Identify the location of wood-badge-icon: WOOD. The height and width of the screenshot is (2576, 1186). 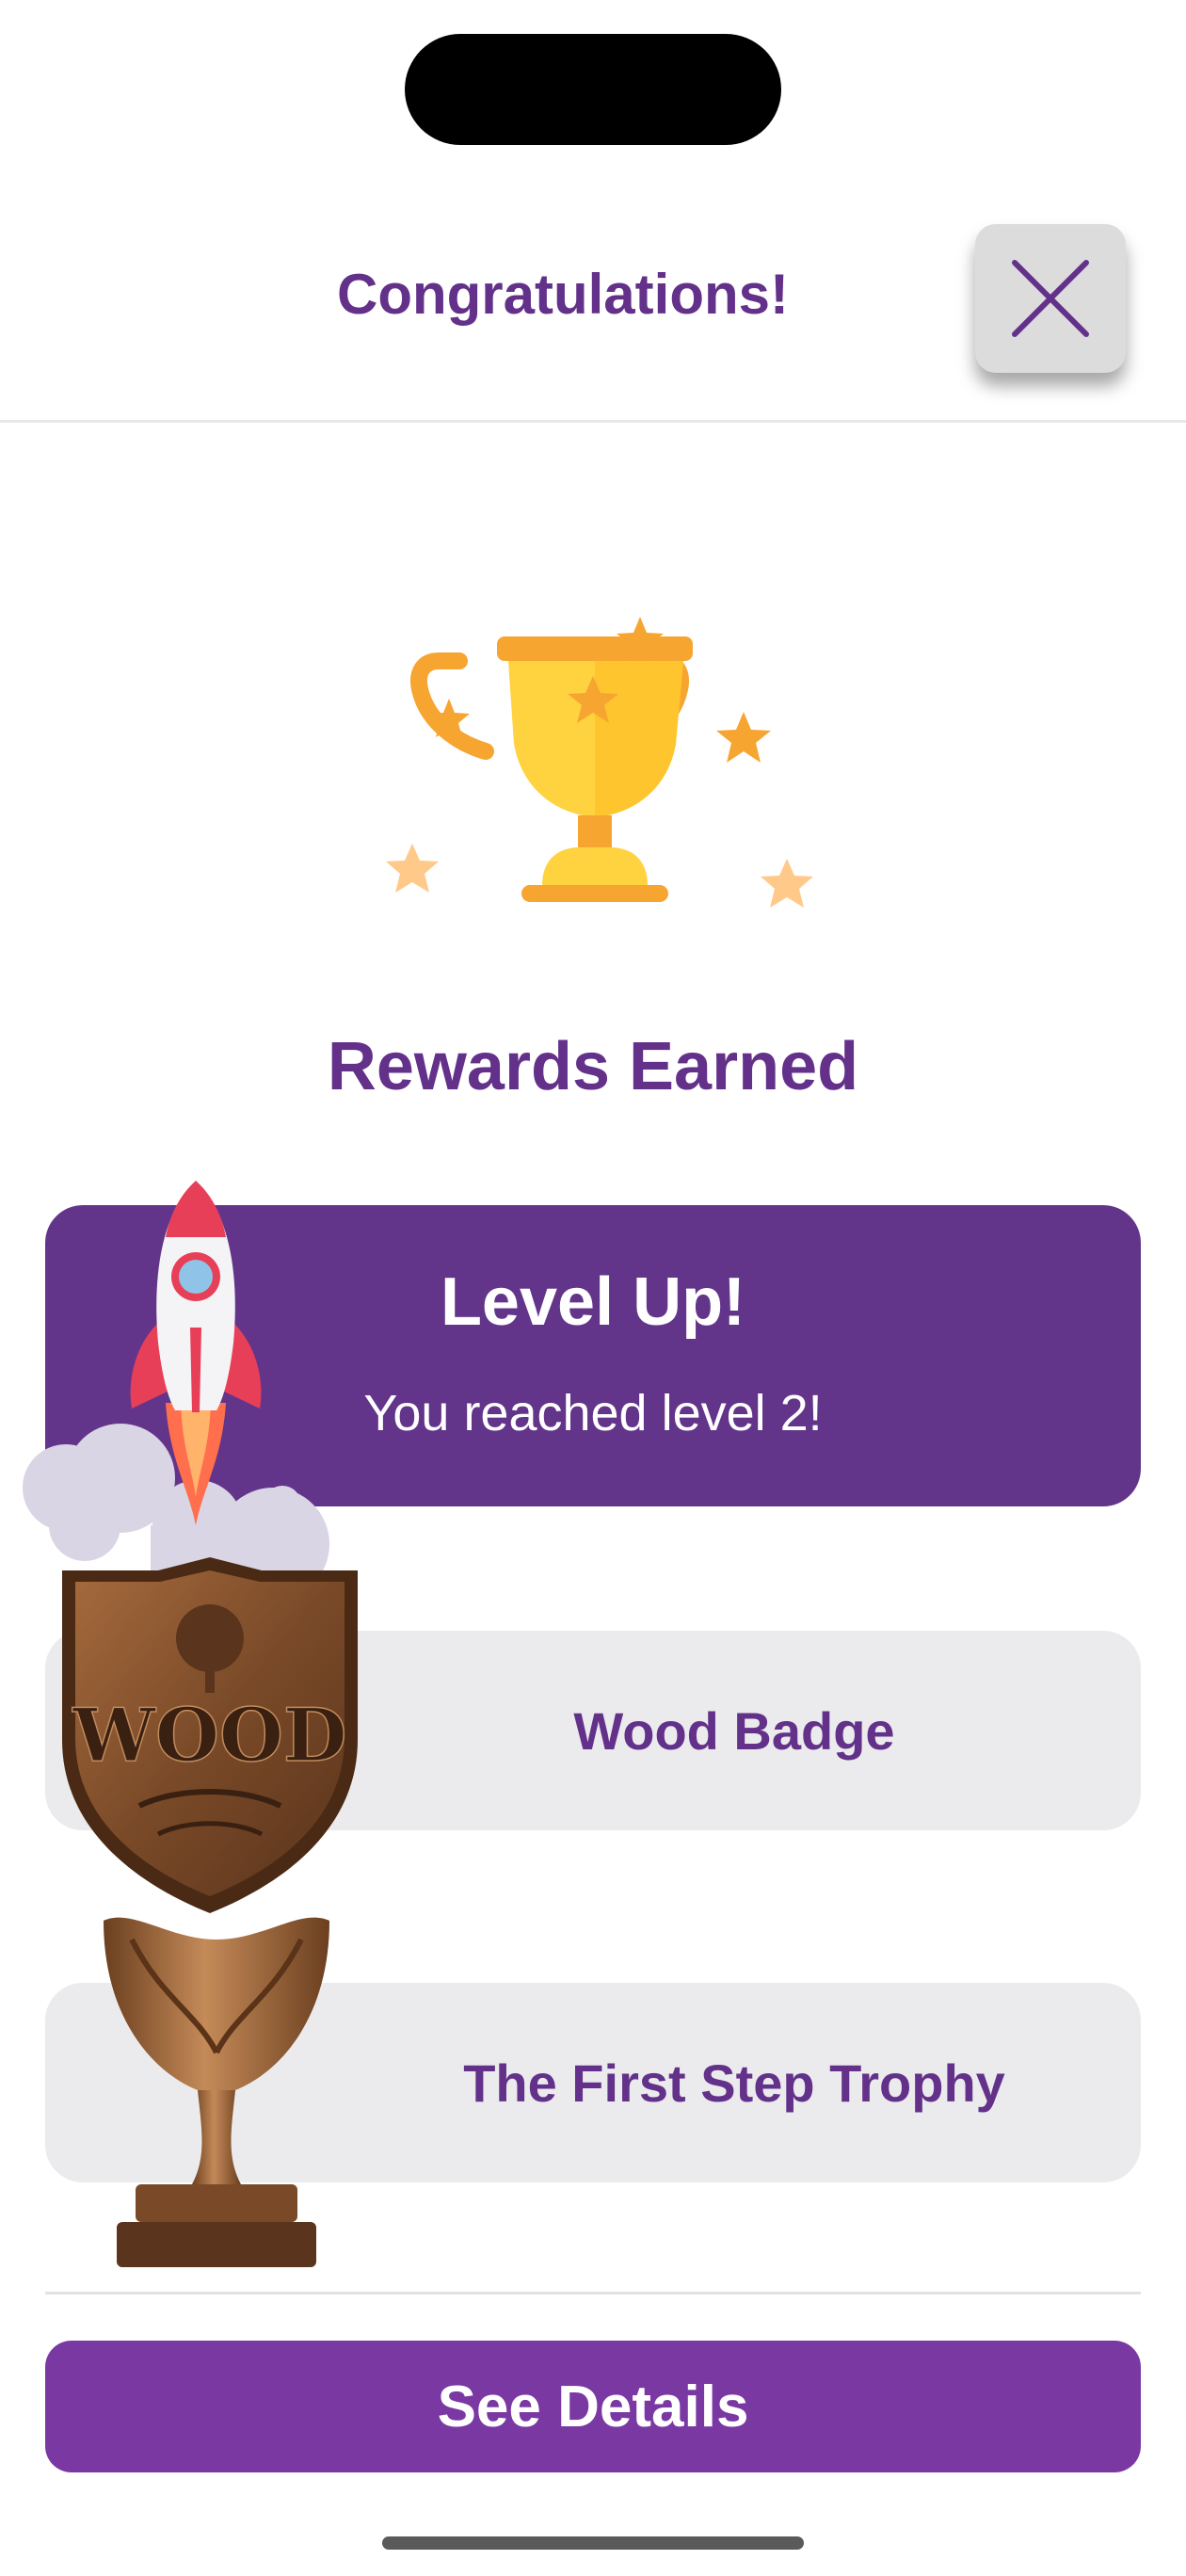
(210, 1735).